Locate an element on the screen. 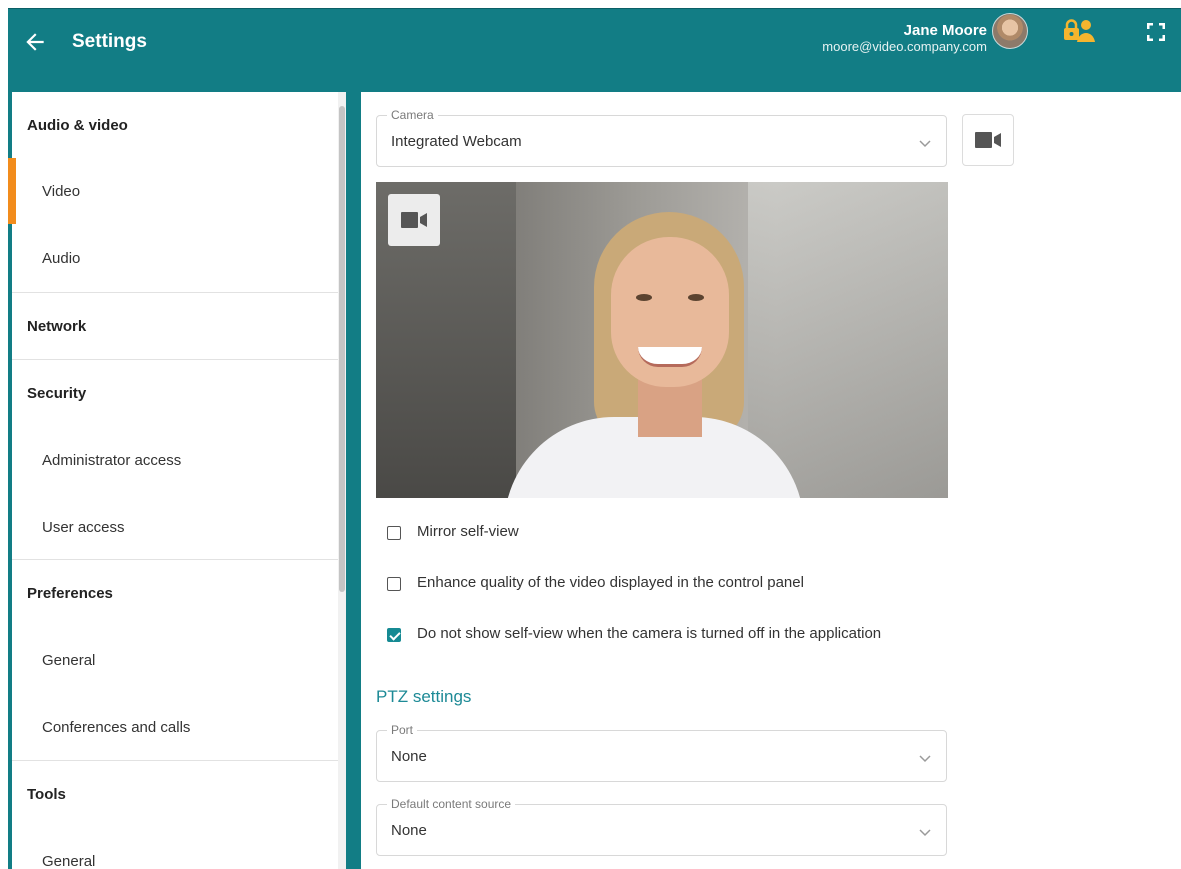 The image size is (1181, 869). port-label: Port is located at coordinates (402, 730).